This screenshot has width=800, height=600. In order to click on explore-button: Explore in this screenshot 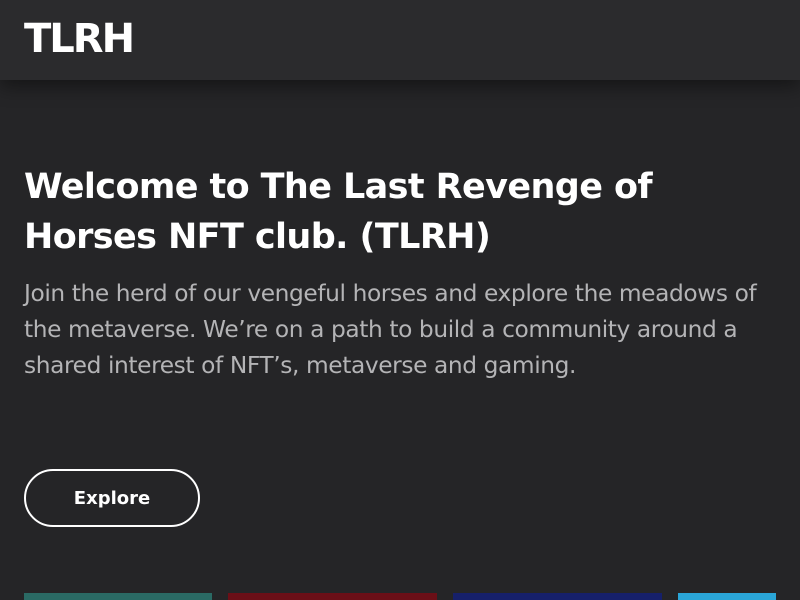, I will do `click(112, 498)`.